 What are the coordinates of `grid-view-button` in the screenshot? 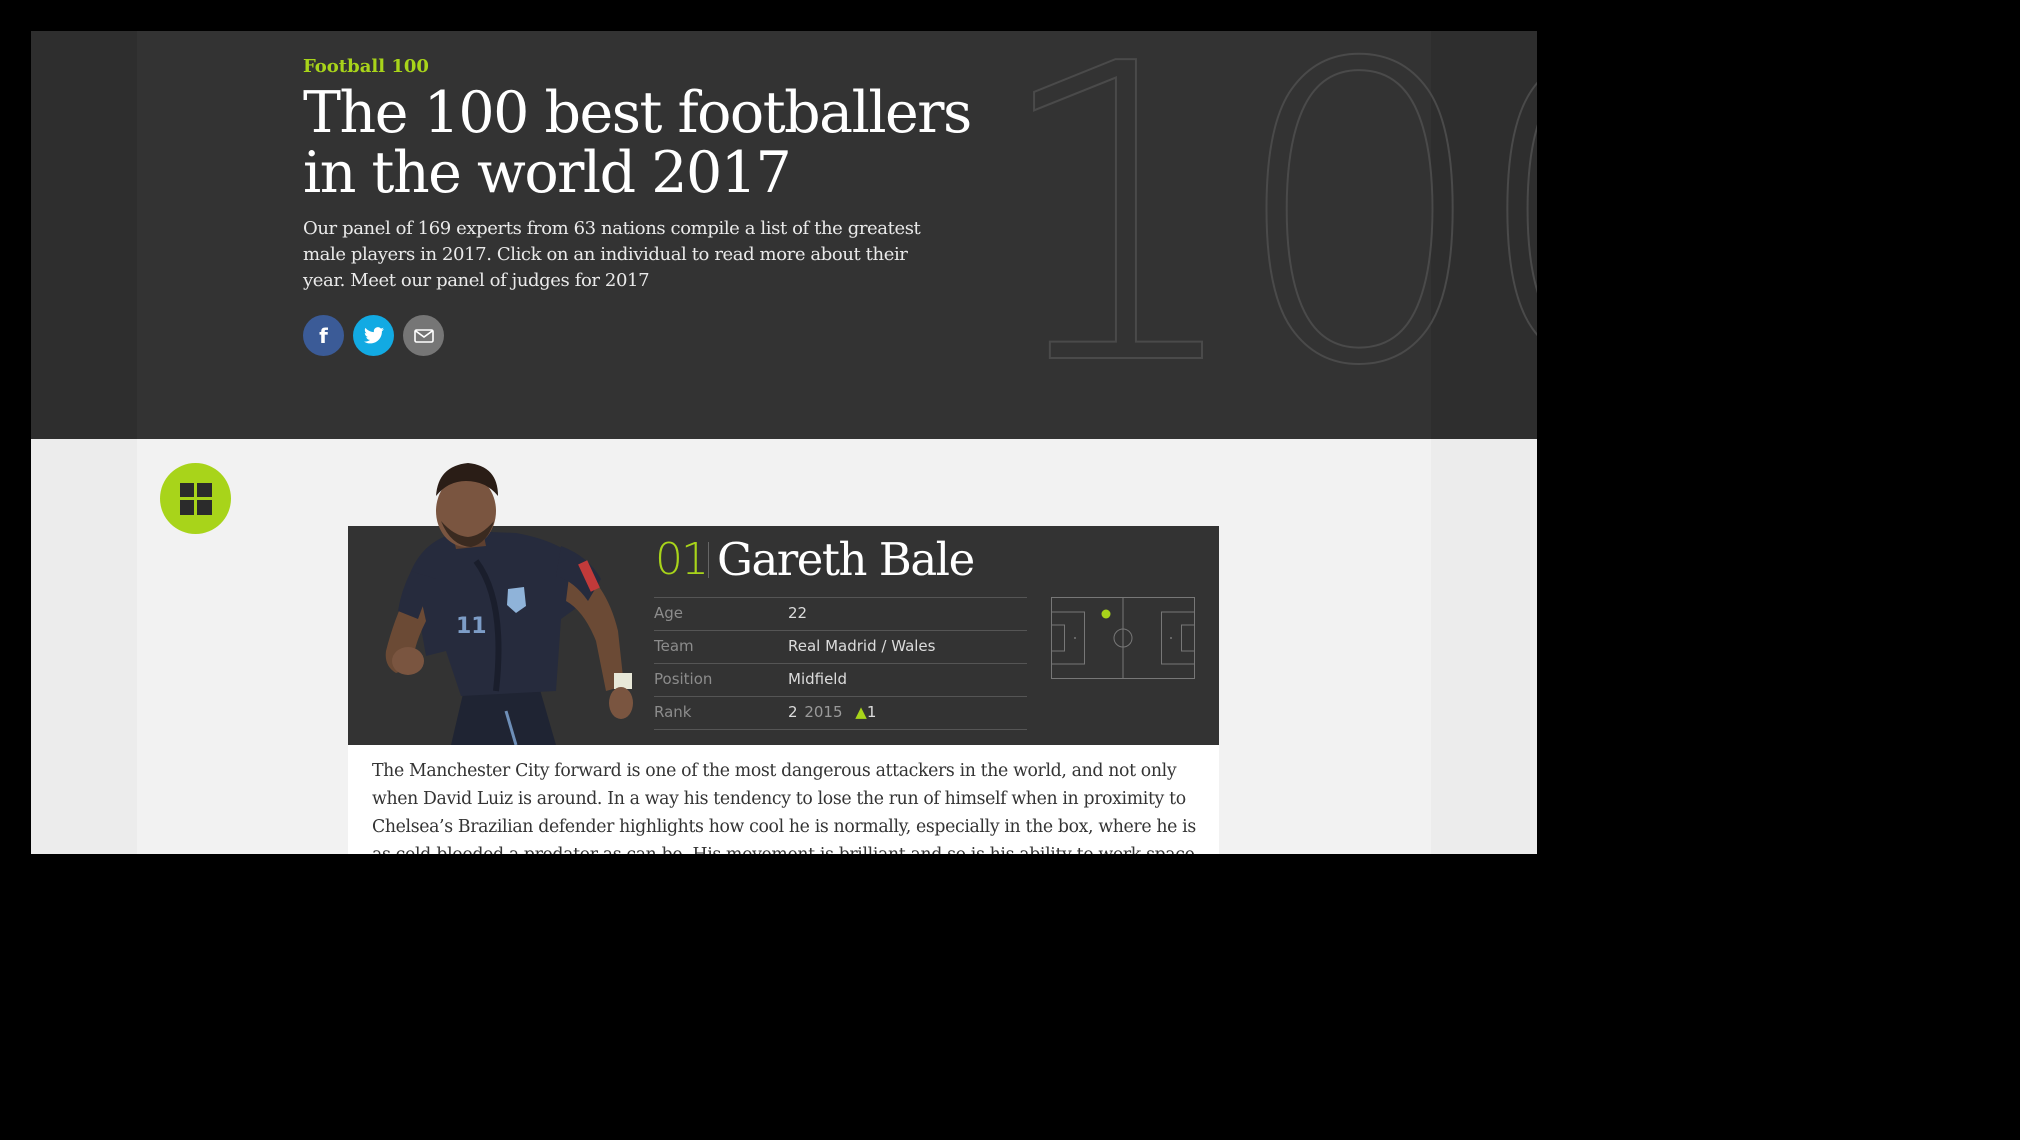 It's located at (195, 498).